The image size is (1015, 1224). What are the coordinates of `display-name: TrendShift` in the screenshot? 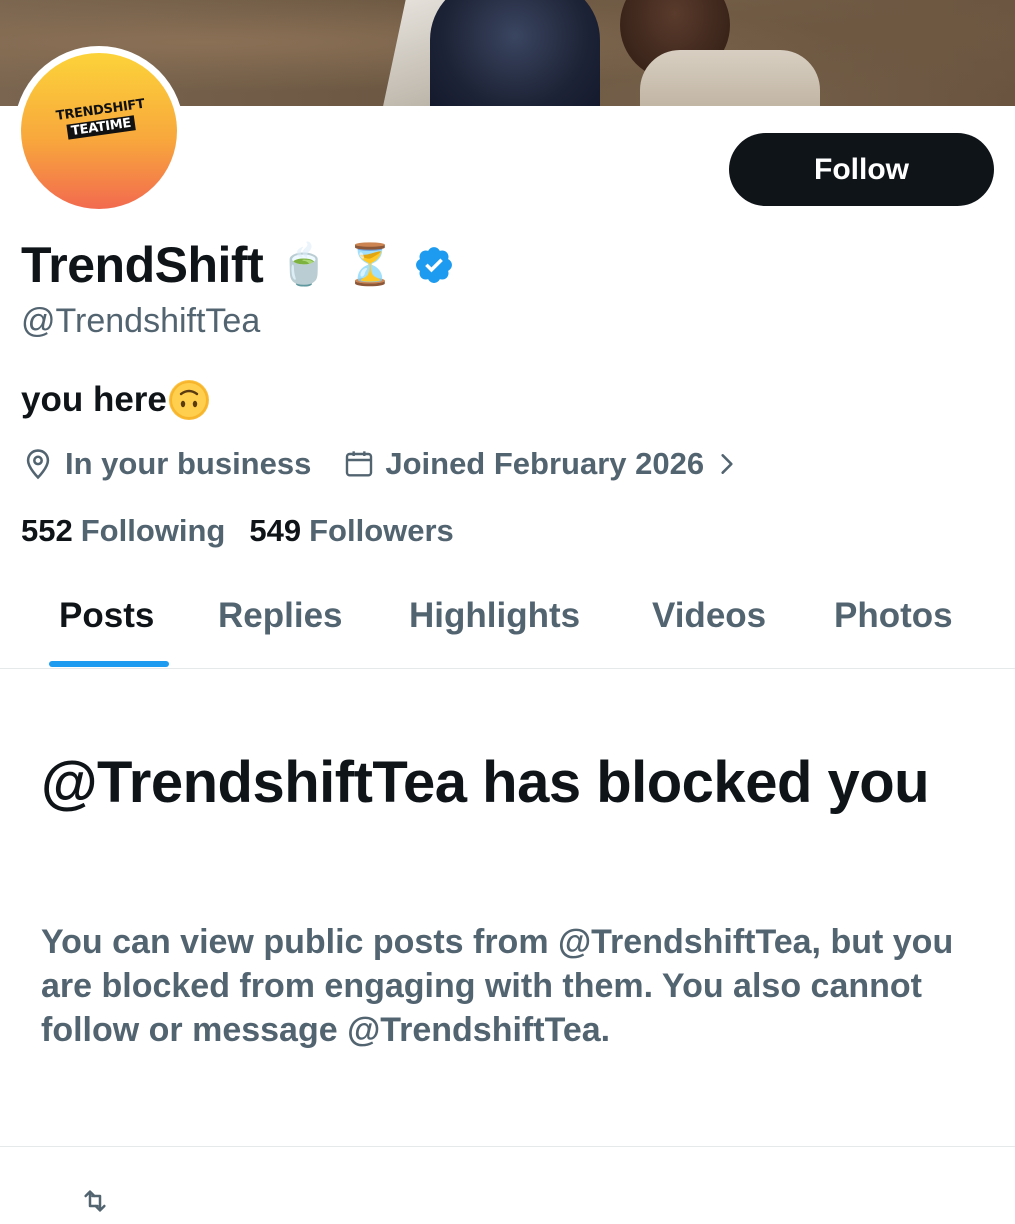 It's located at (142, 265).